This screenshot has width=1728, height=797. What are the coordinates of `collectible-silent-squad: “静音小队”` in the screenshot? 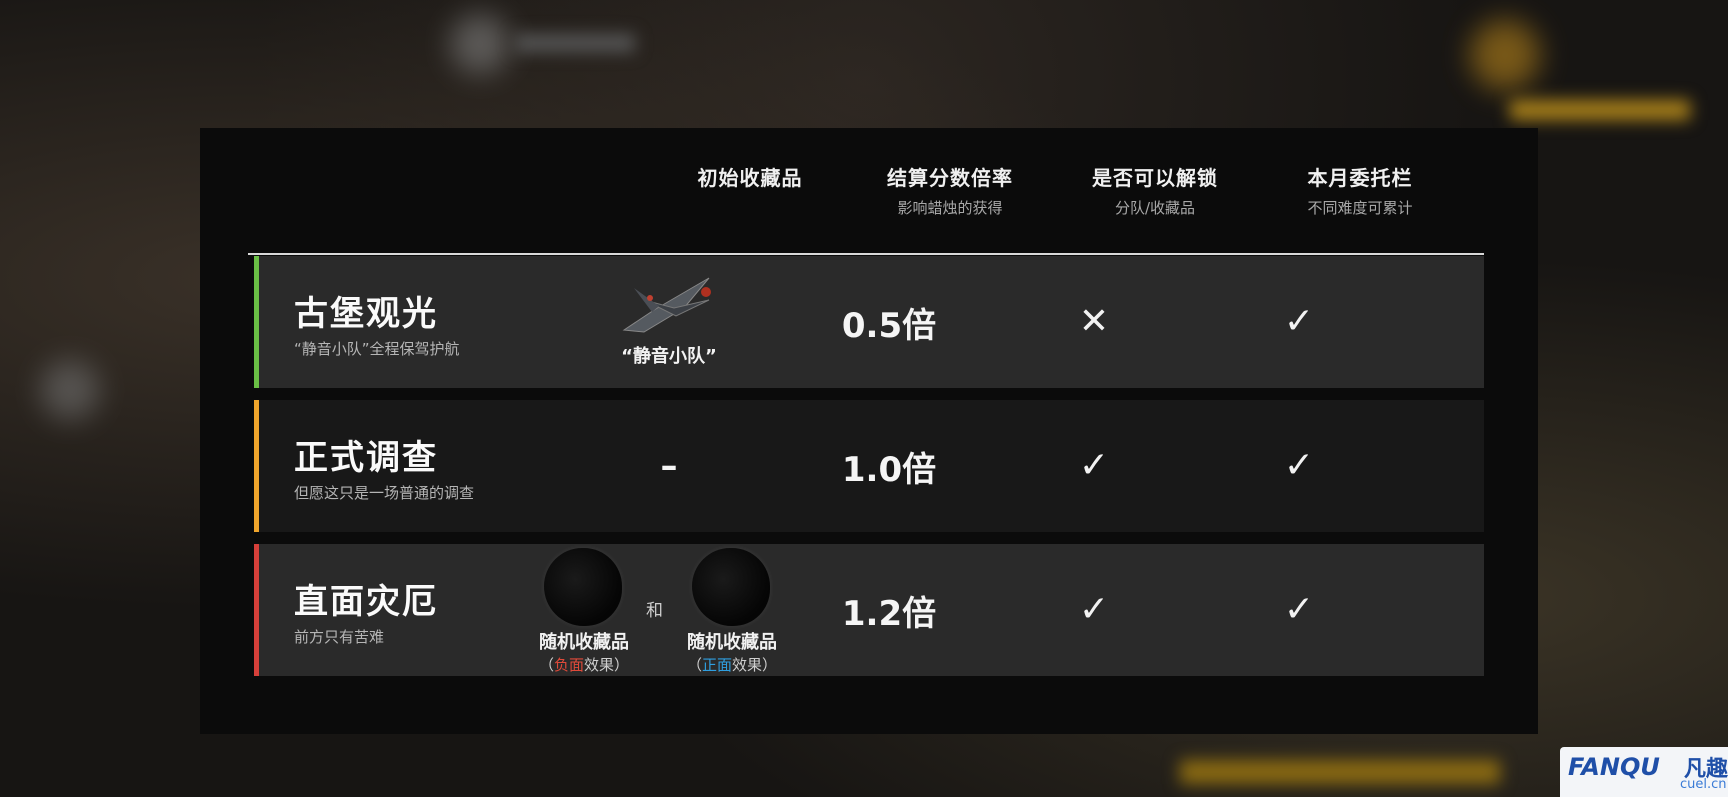 It's located at (669, 319).